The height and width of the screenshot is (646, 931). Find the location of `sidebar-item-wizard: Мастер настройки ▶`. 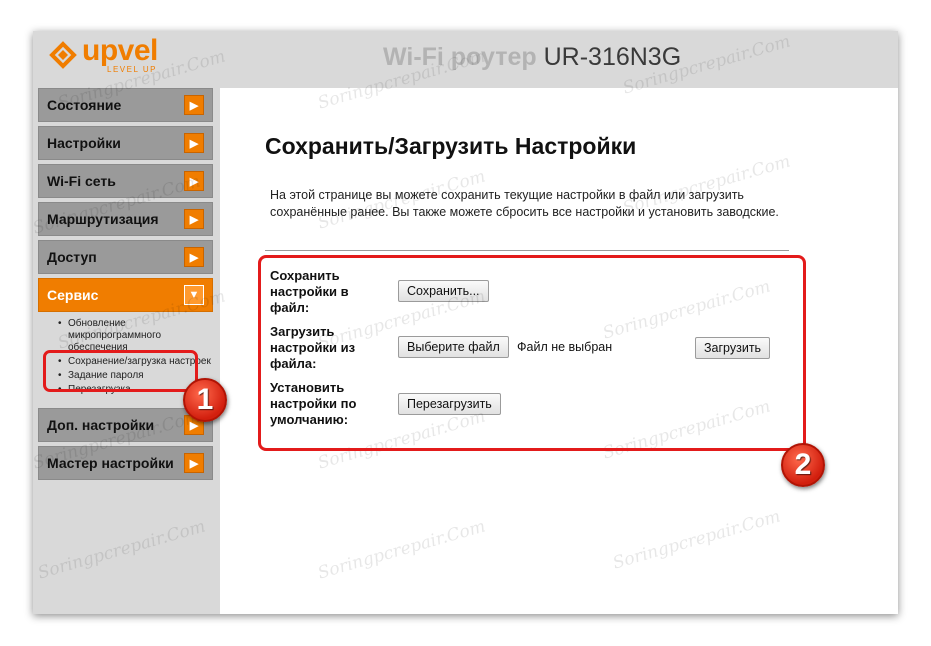

sidebar-item-wizard: Мастер настройки ▶ is located at coordinates (125, 463).